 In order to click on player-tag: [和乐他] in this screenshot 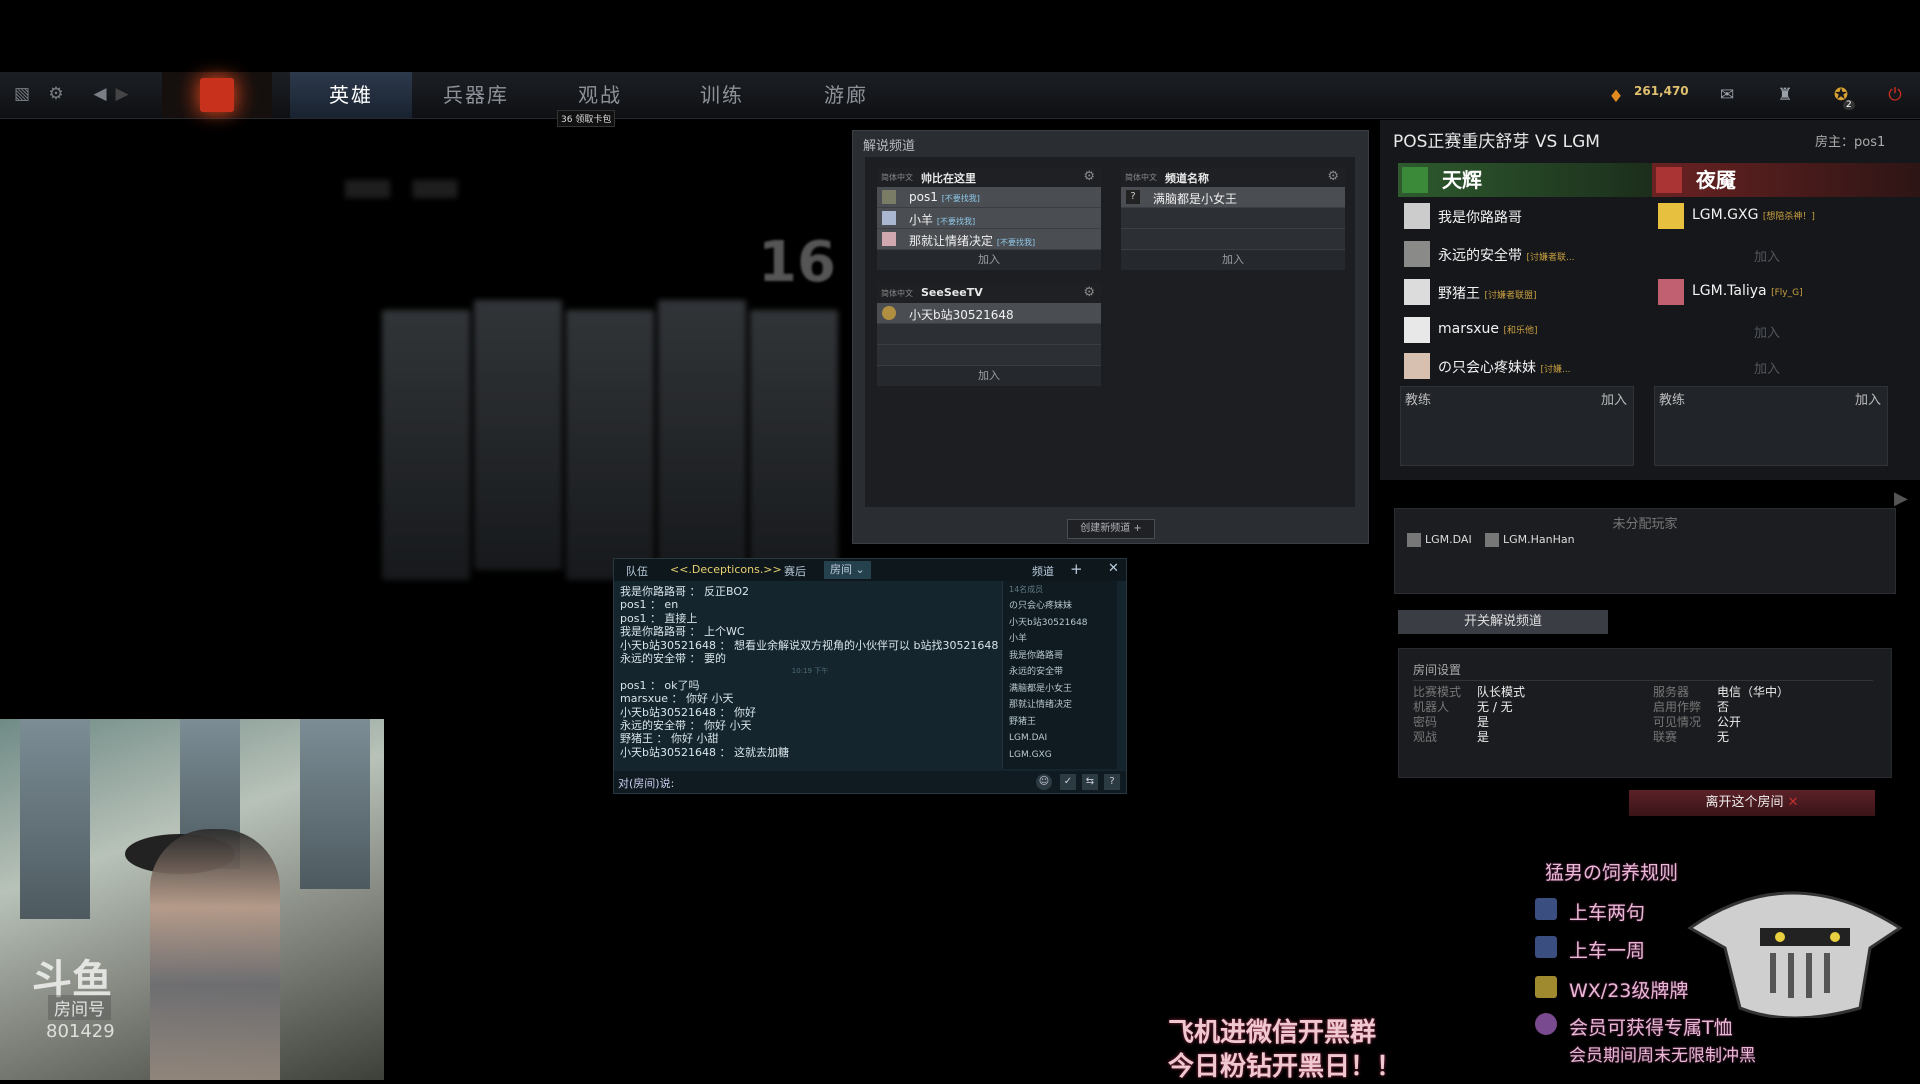, I will do `click(1520, 331)`.